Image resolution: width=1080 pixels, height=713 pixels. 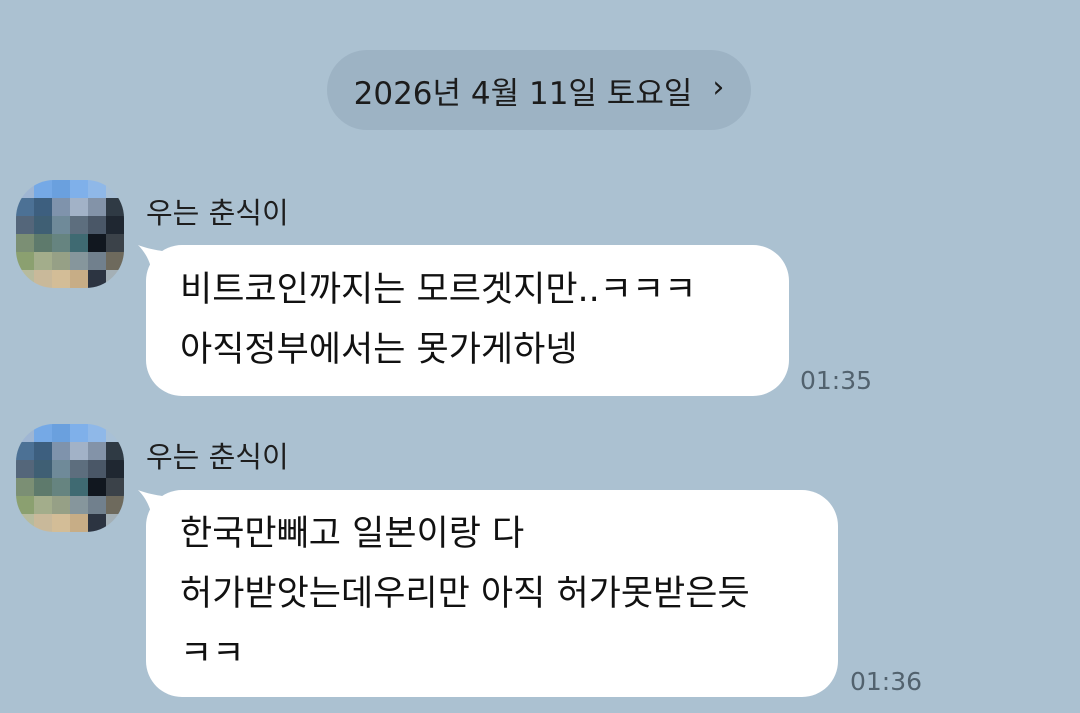 What do you see at coordinates (463, 320) in the screenshot?
I see `message-bubble: 비트코인까지는 모르겟지만..ㅋㅋㅋ 아직정부에서는 못가게하넹` at bounding box center [463, 320].